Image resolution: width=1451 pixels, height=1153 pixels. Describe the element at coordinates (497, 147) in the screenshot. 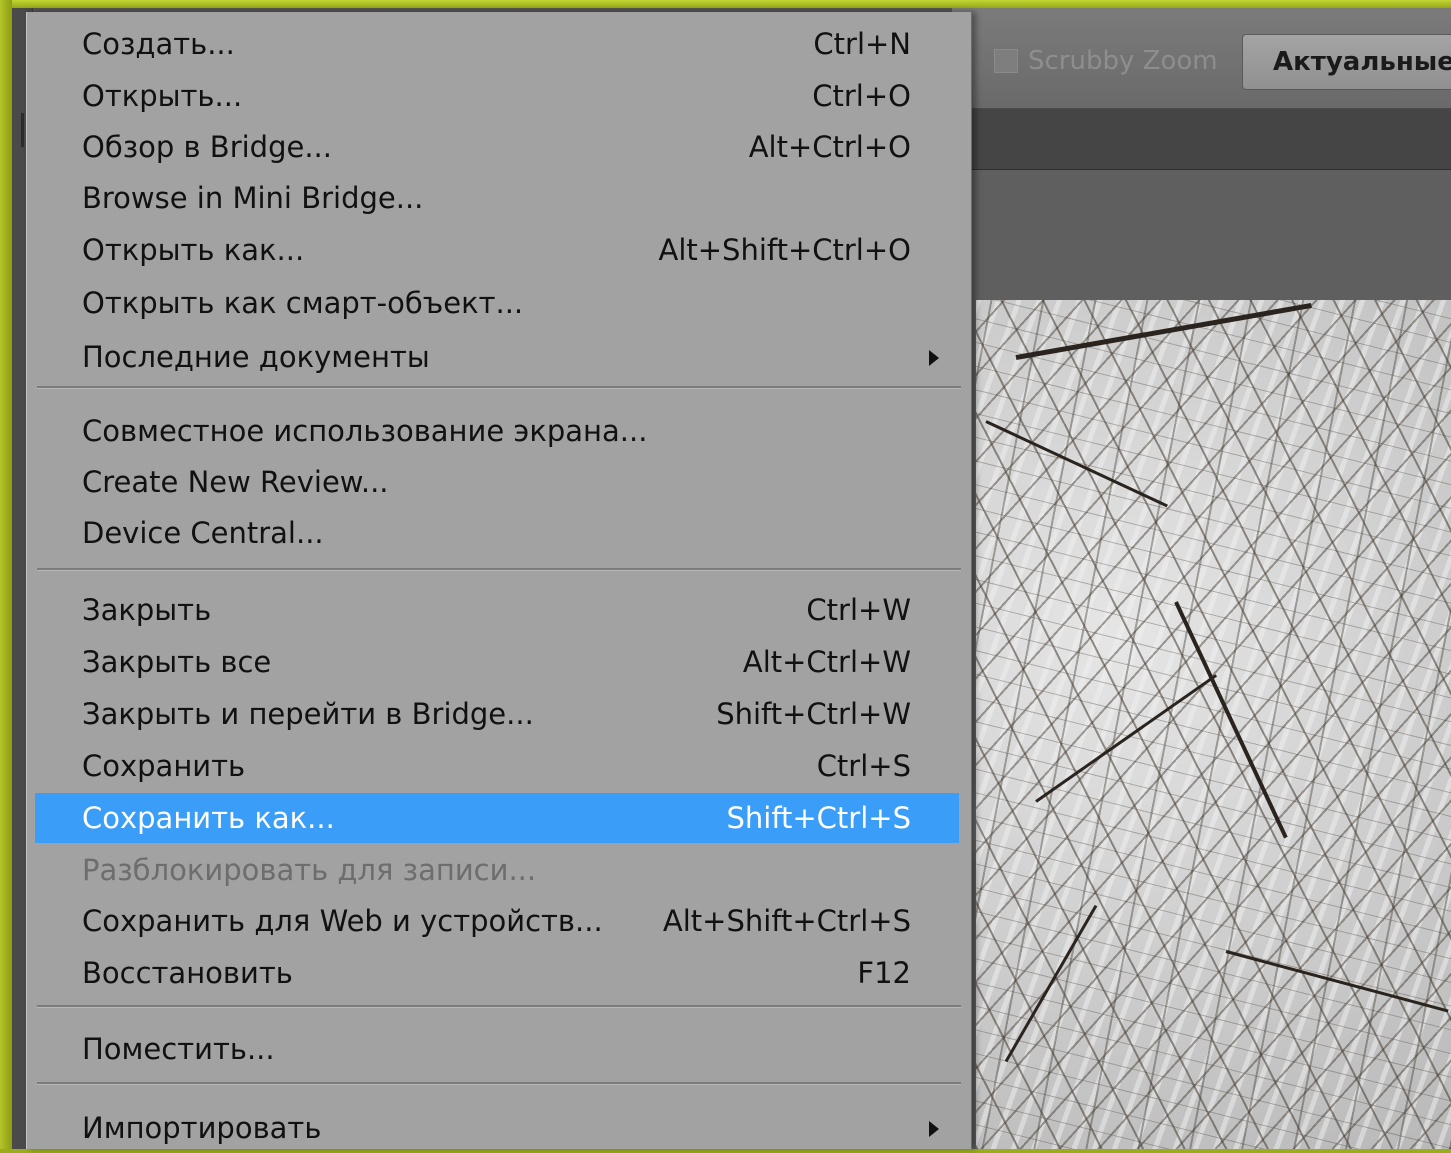

I see `menu-item-browse-in-bridge: Обзор в Bridge... Alt+Ctrl+O` at that location.